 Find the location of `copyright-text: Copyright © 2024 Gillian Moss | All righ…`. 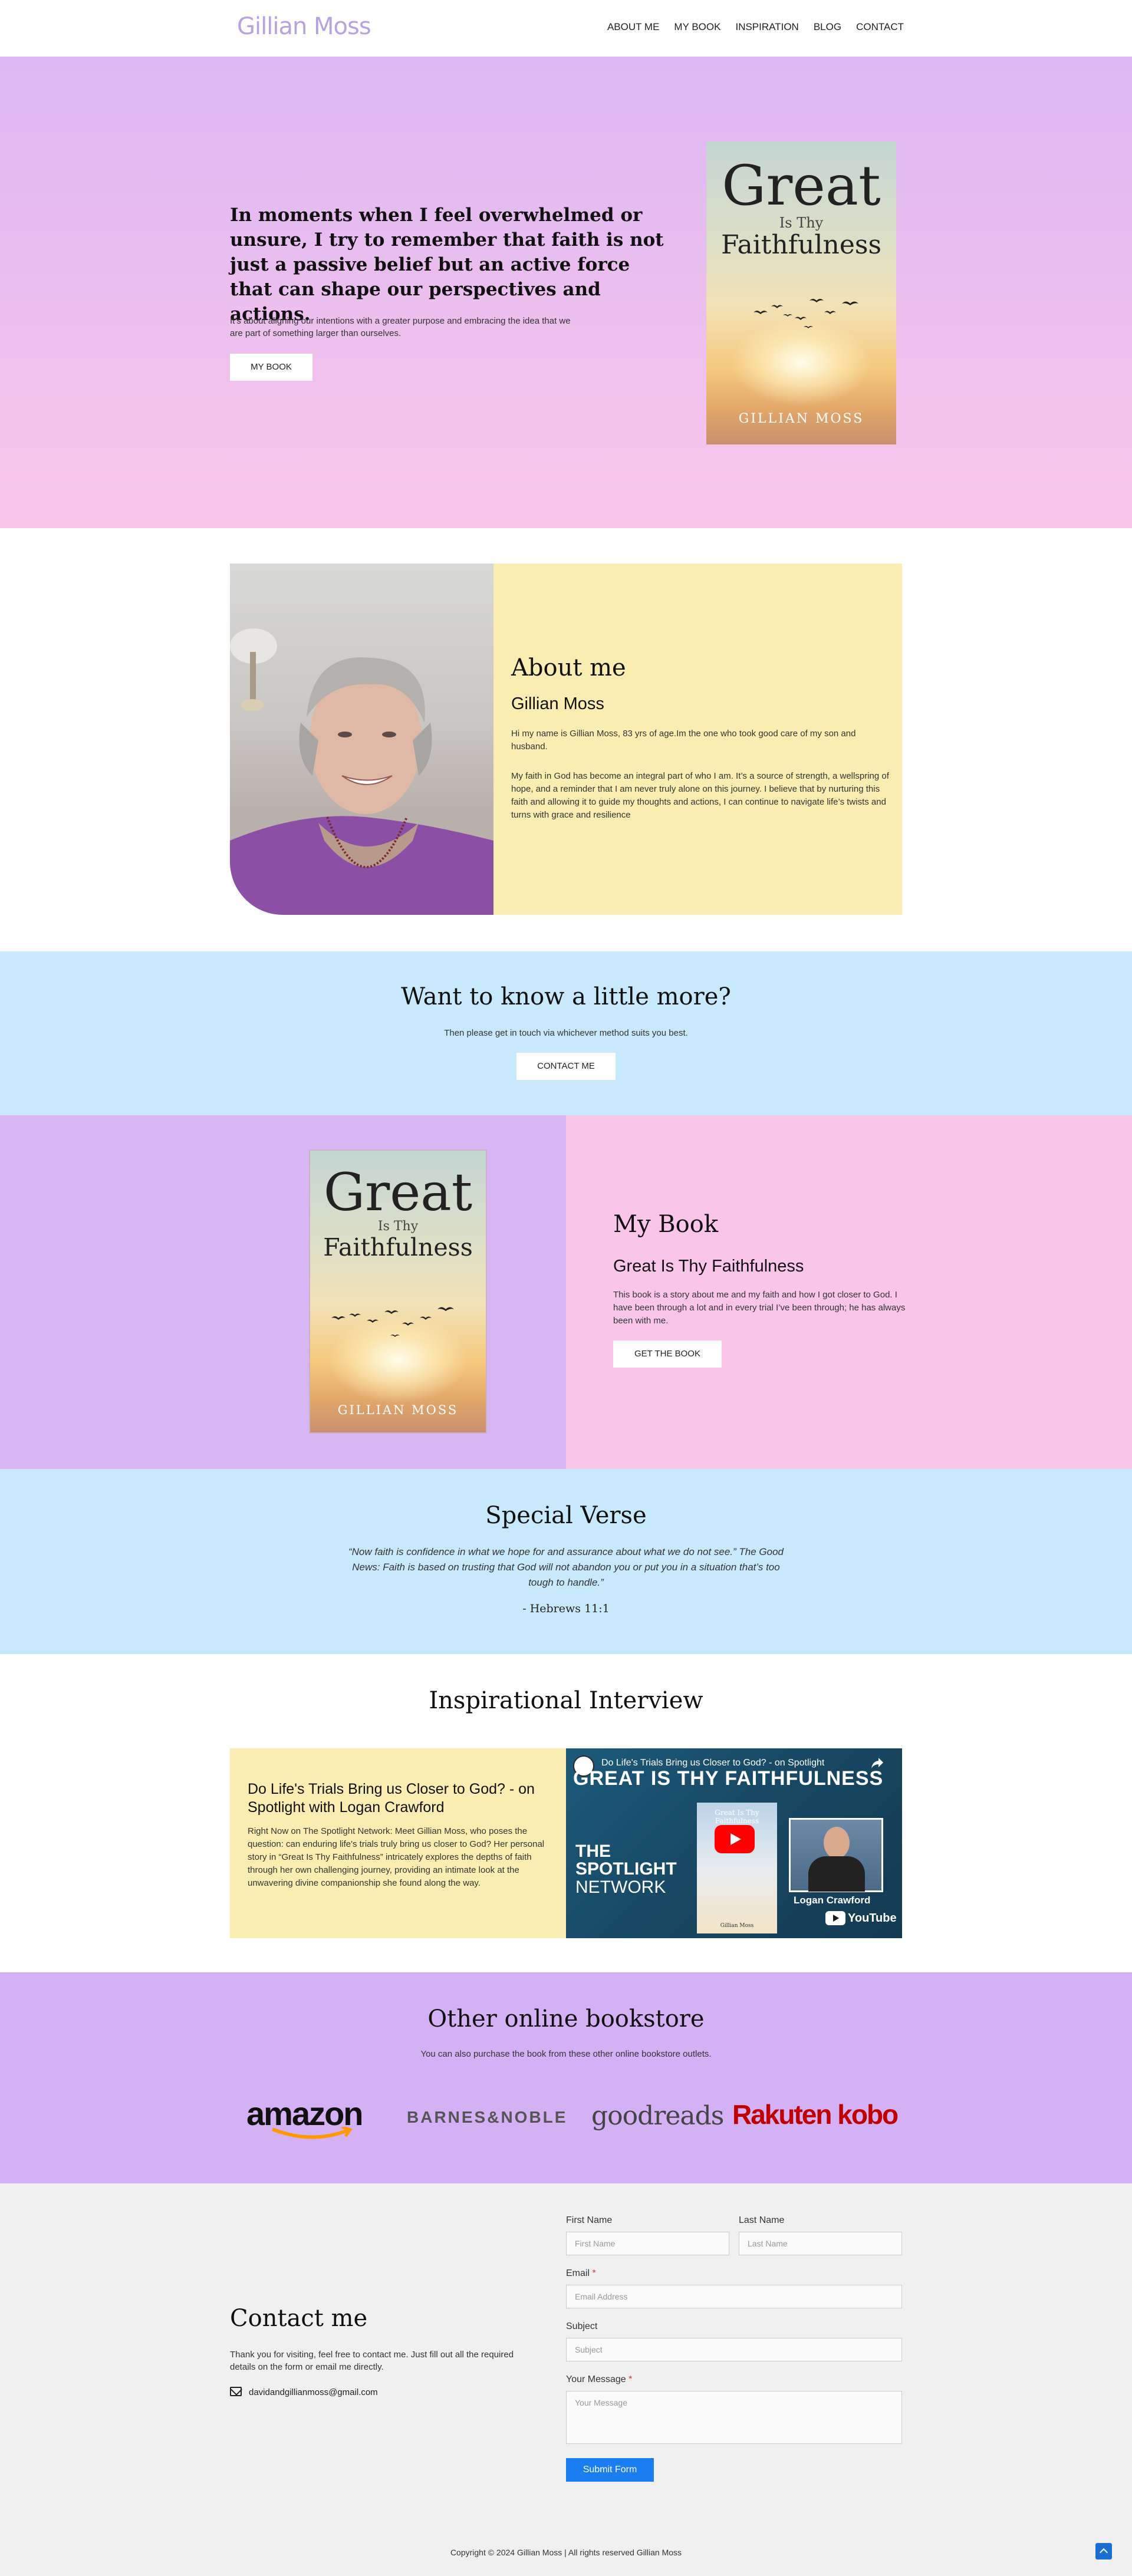

copyright-text: Copyright © 2024 Gillian Moss | All righ… is located at coordinates (566, 2552).